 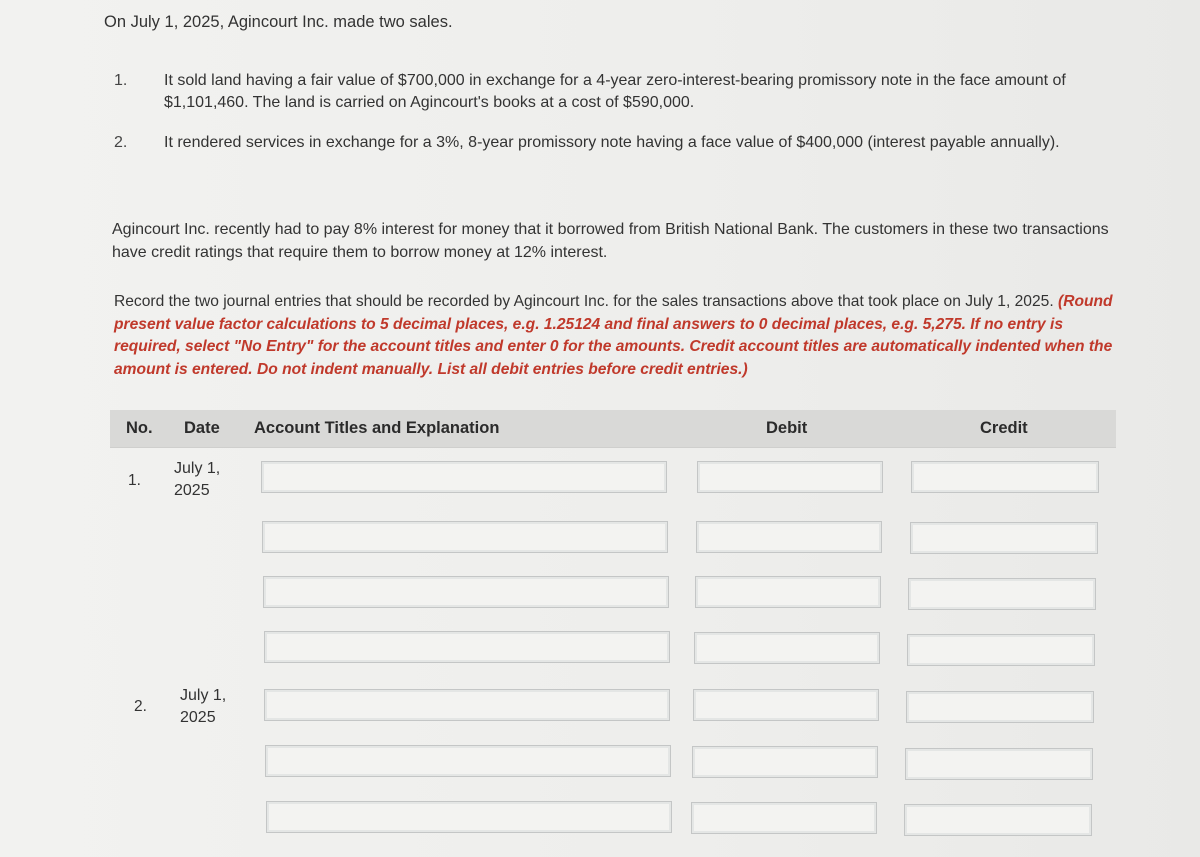 What do you see at coordinates (202, 428) in the screenshot?
I see `header-date: Date` at bounding box center [202, 428].